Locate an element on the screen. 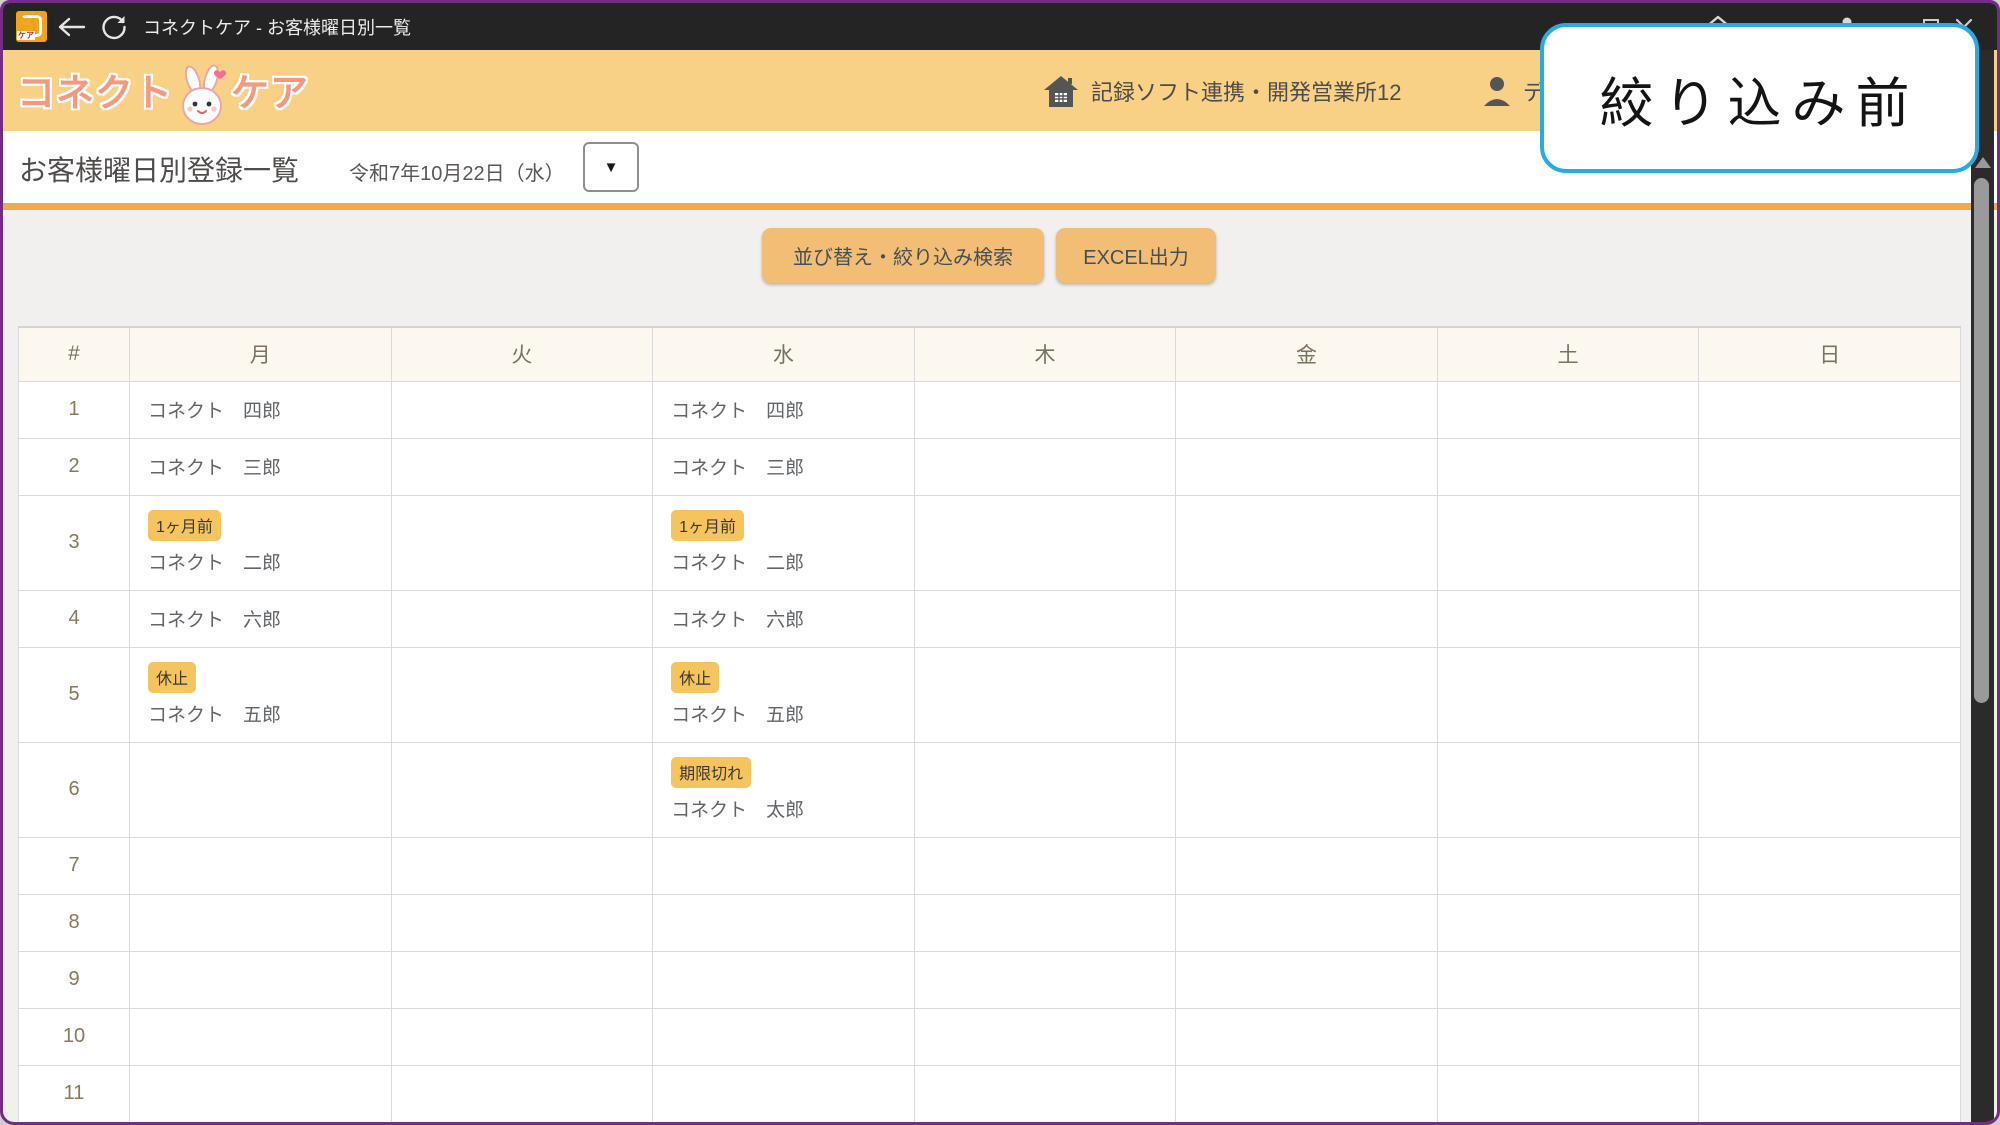  table-row: 9 is located at coordinates (989, 979).